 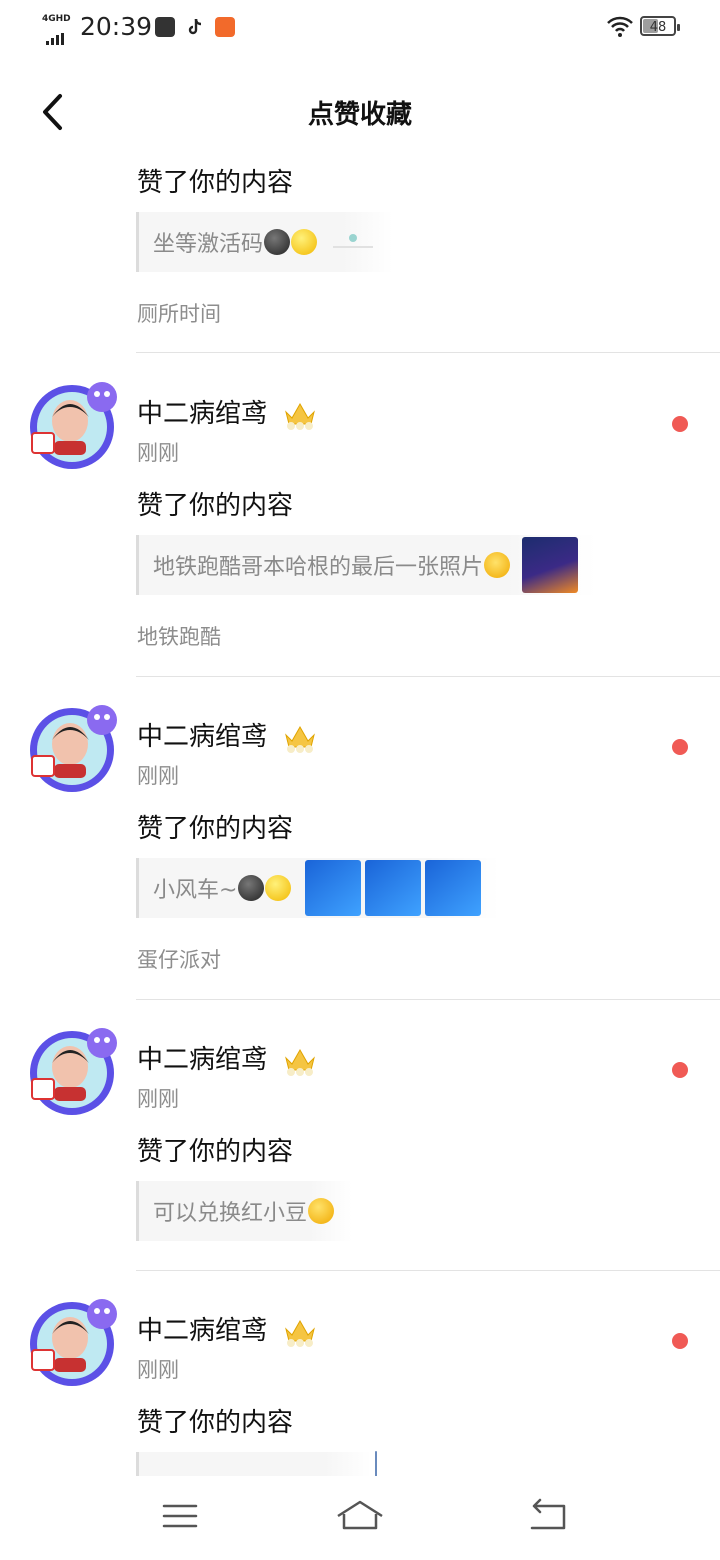 I want to click on heart-eyes-emoji-icon, so click(x=321, y=1211).